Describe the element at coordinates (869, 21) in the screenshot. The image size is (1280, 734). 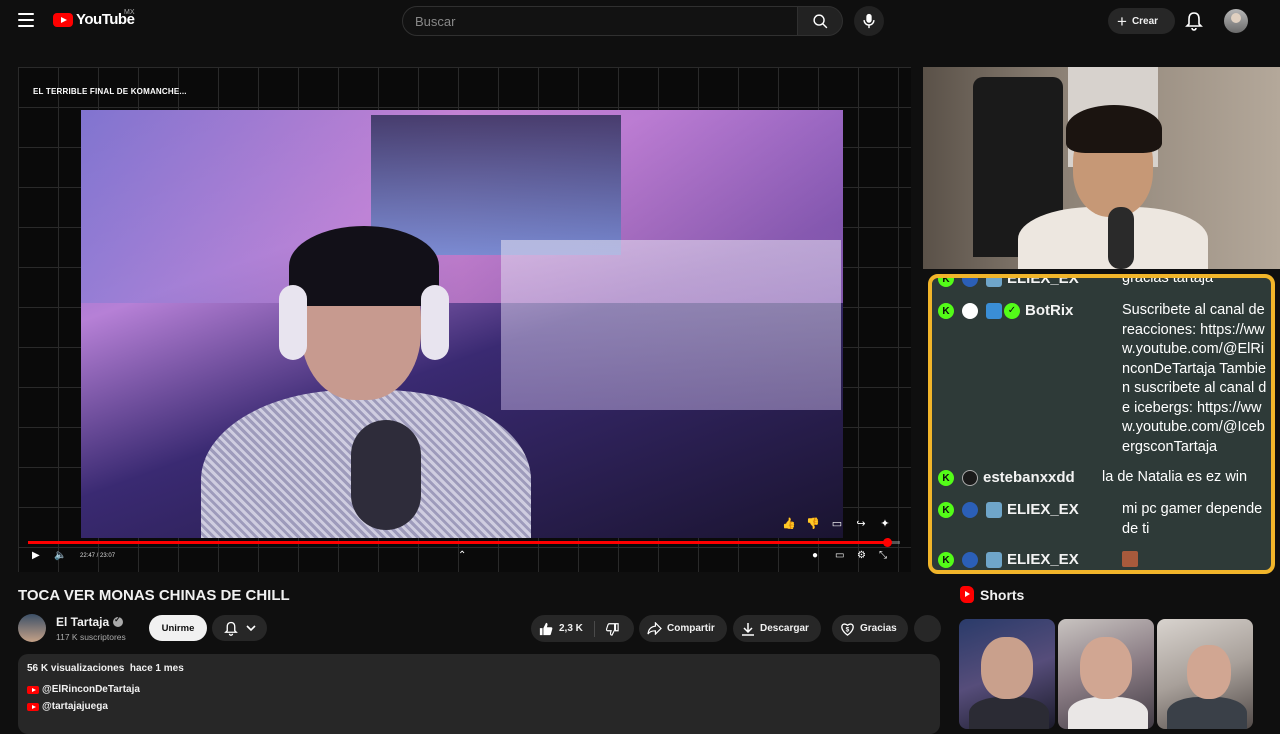
I see `voice-search-button` at that location.